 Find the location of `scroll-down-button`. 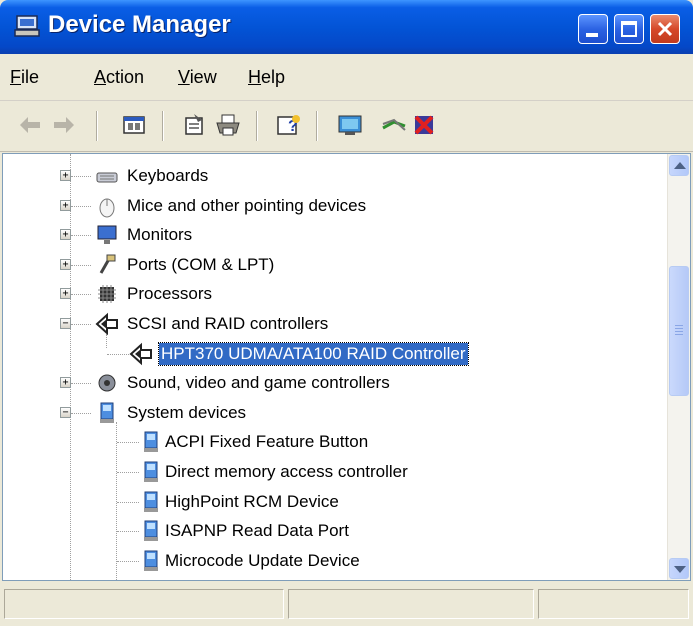

scroll-down-button is located at coordinates (679, 568).